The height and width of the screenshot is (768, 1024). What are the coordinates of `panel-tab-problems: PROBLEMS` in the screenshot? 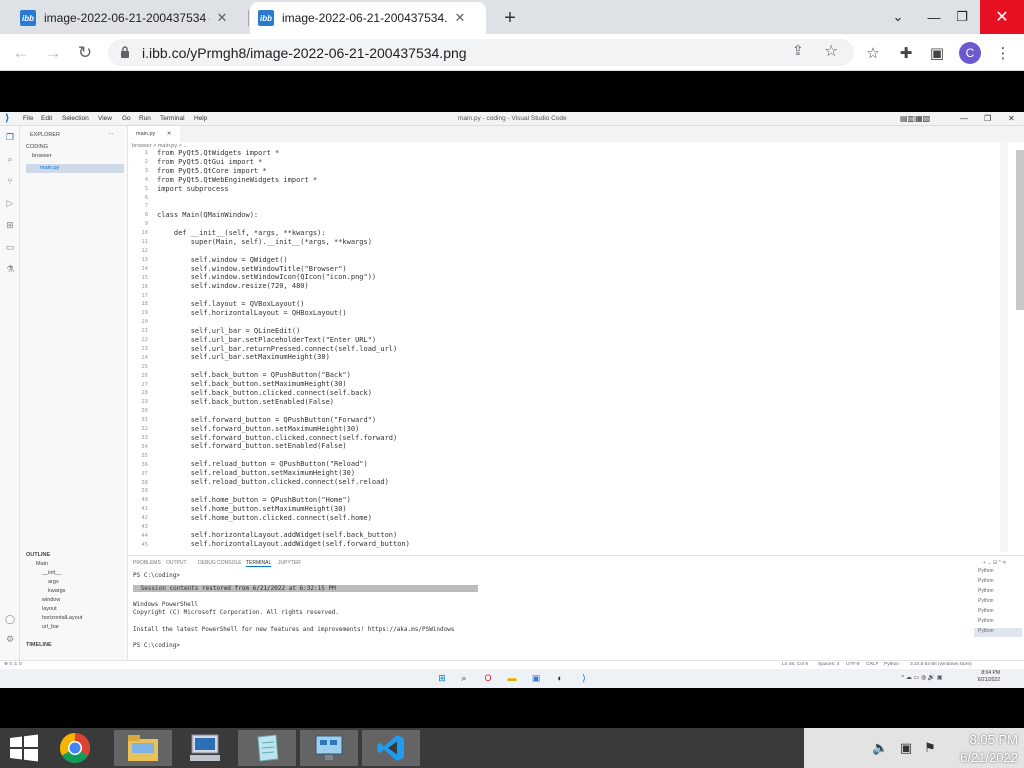 It's located at (147, 563).